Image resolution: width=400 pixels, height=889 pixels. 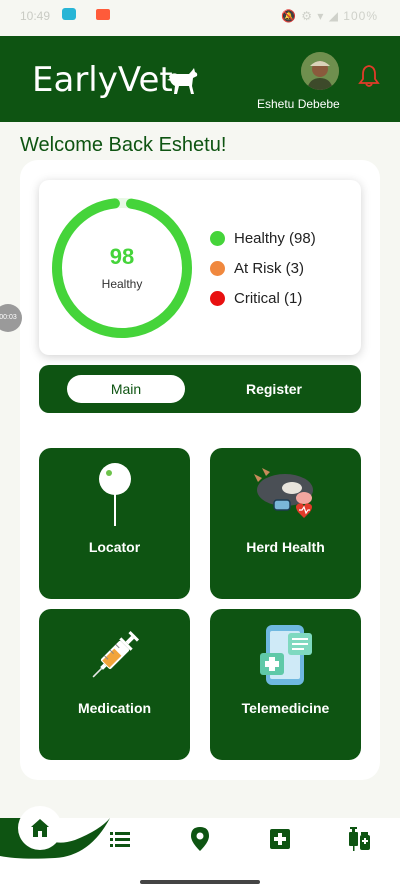 I want to click on status-bar: 10:49 🔕 ⚙ ▾ ◢ 100%, so click(x=200, y=18).